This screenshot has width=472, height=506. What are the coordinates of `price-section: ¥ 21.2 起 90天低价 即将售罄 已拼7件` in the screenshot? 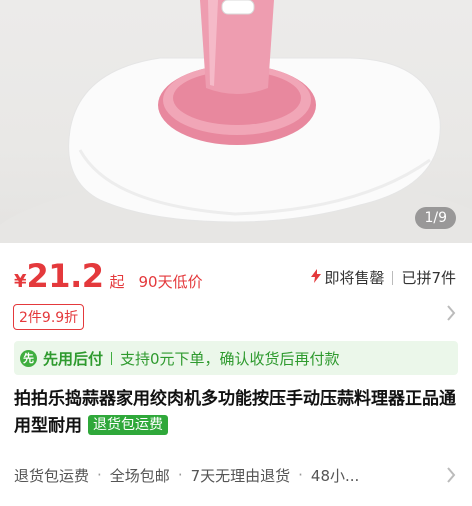 It's located at (236, 272).